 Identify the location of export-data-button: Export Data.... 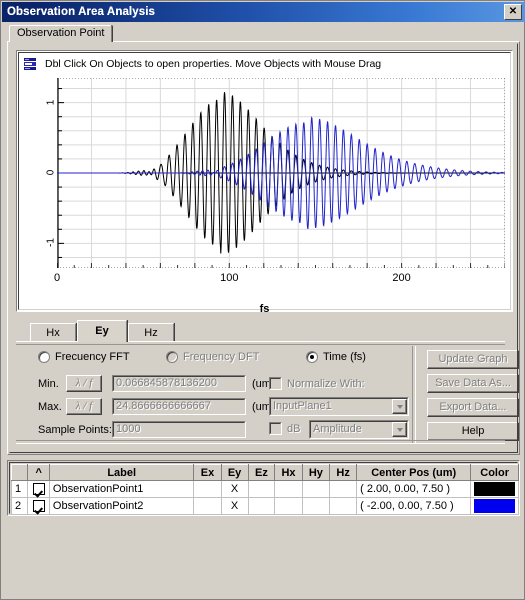
(473, 407).